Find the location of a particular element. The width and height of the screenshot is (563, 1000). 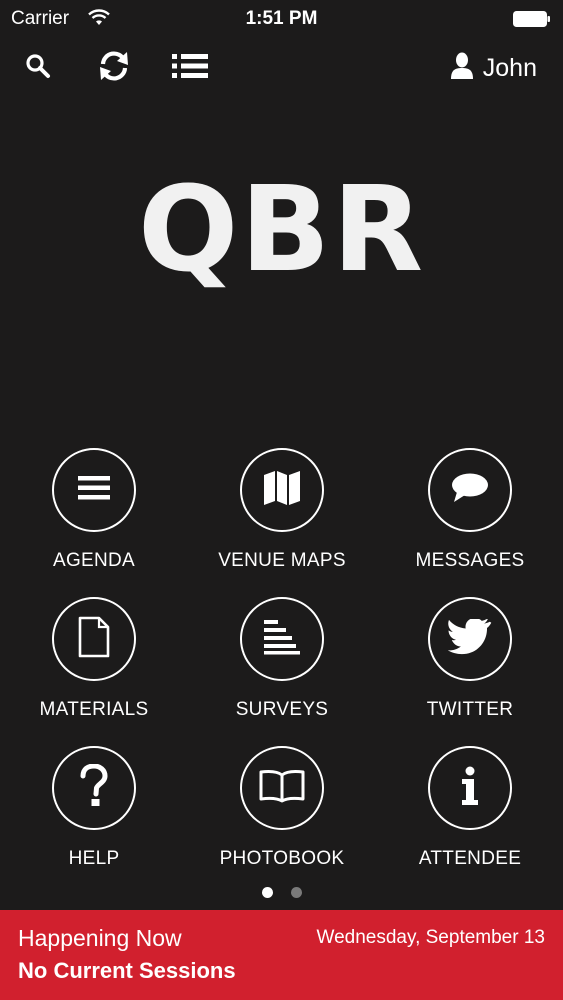

refresh-icon is located at coordinates (114, 68).